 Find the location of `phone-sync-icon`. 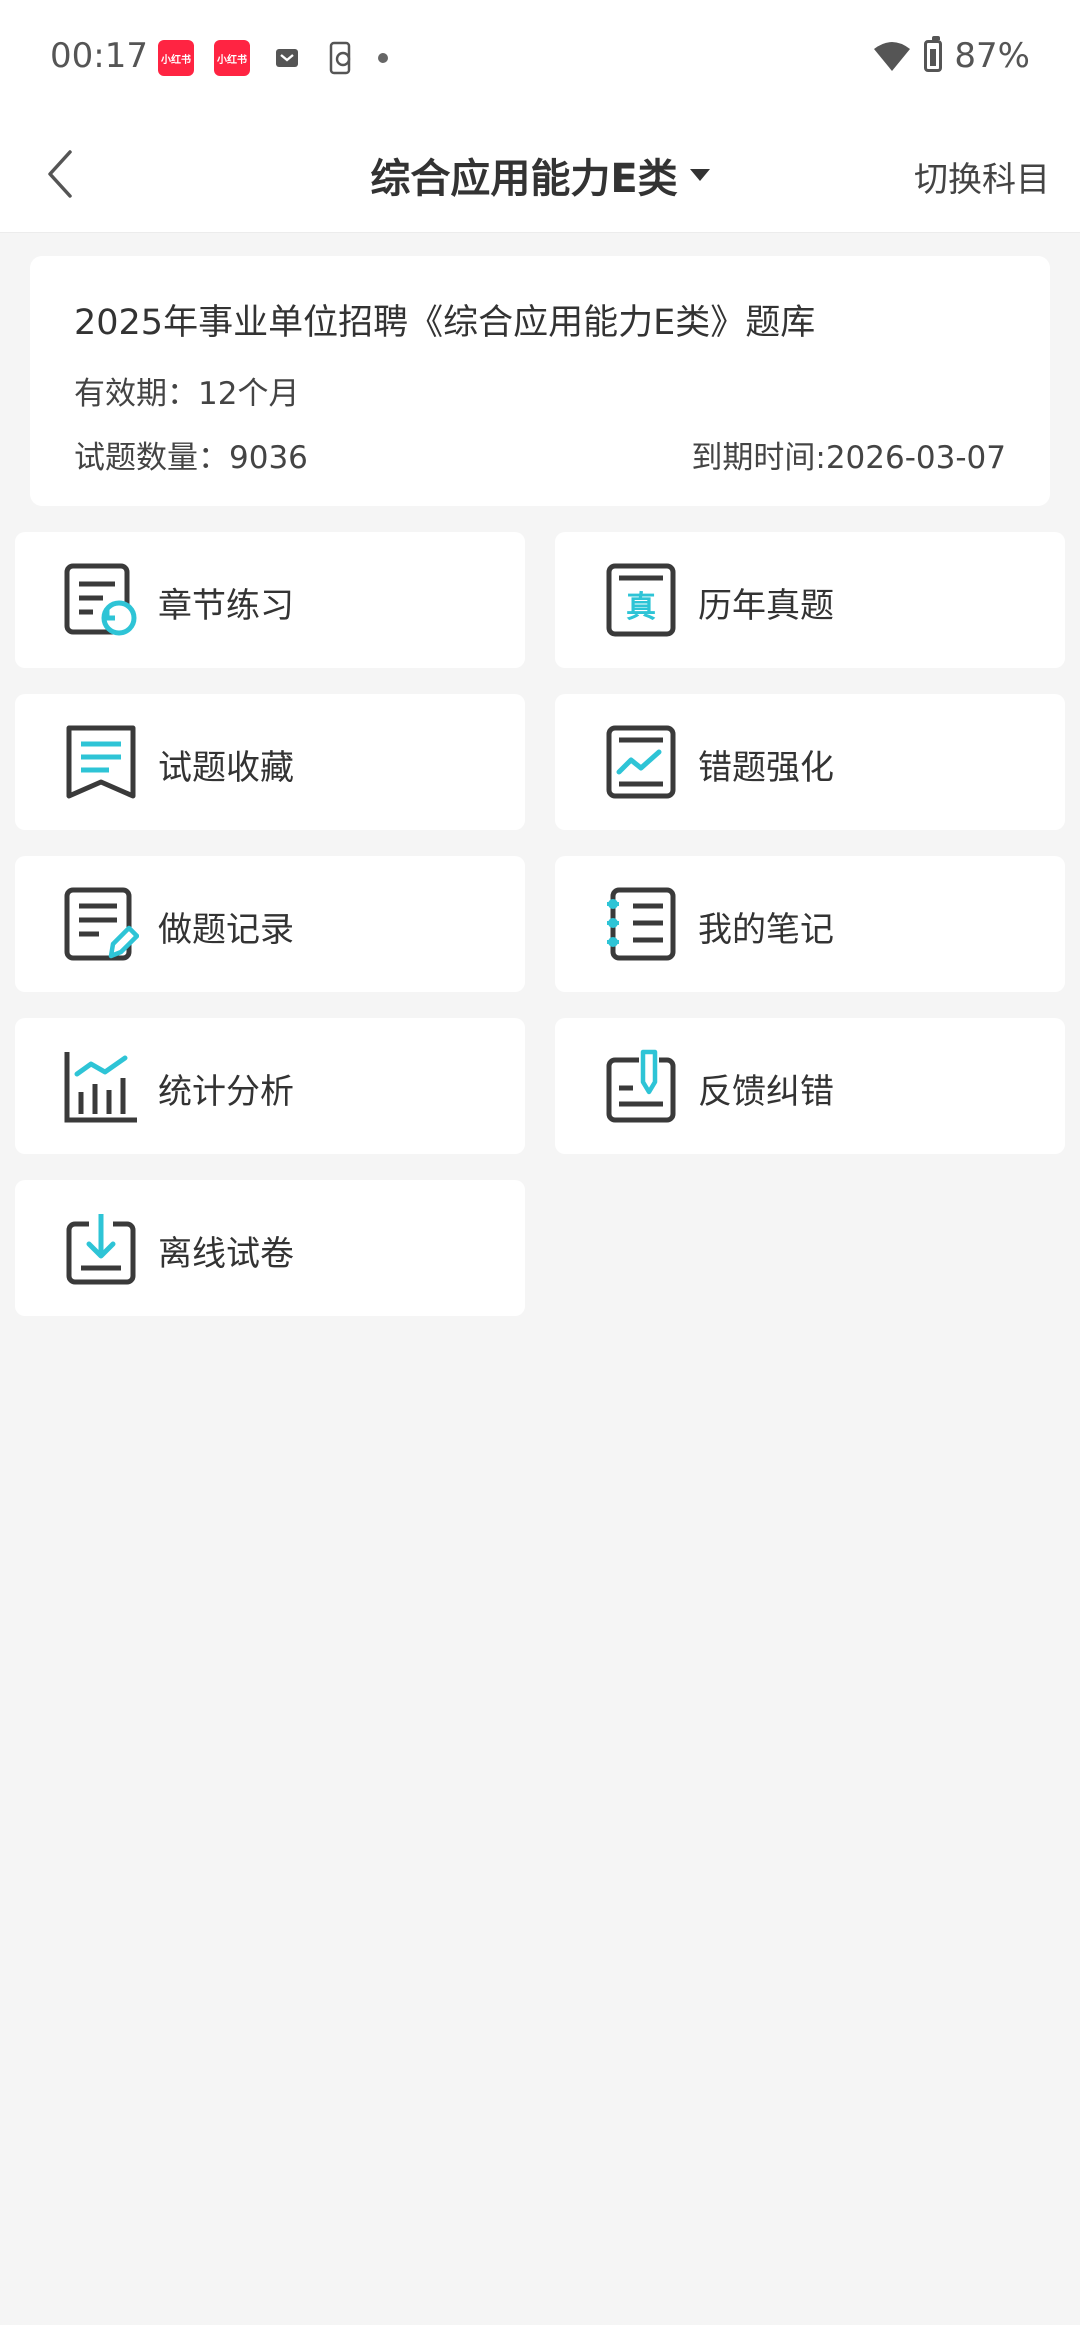

phone-sync-icon is located at coordinates (341, 58).